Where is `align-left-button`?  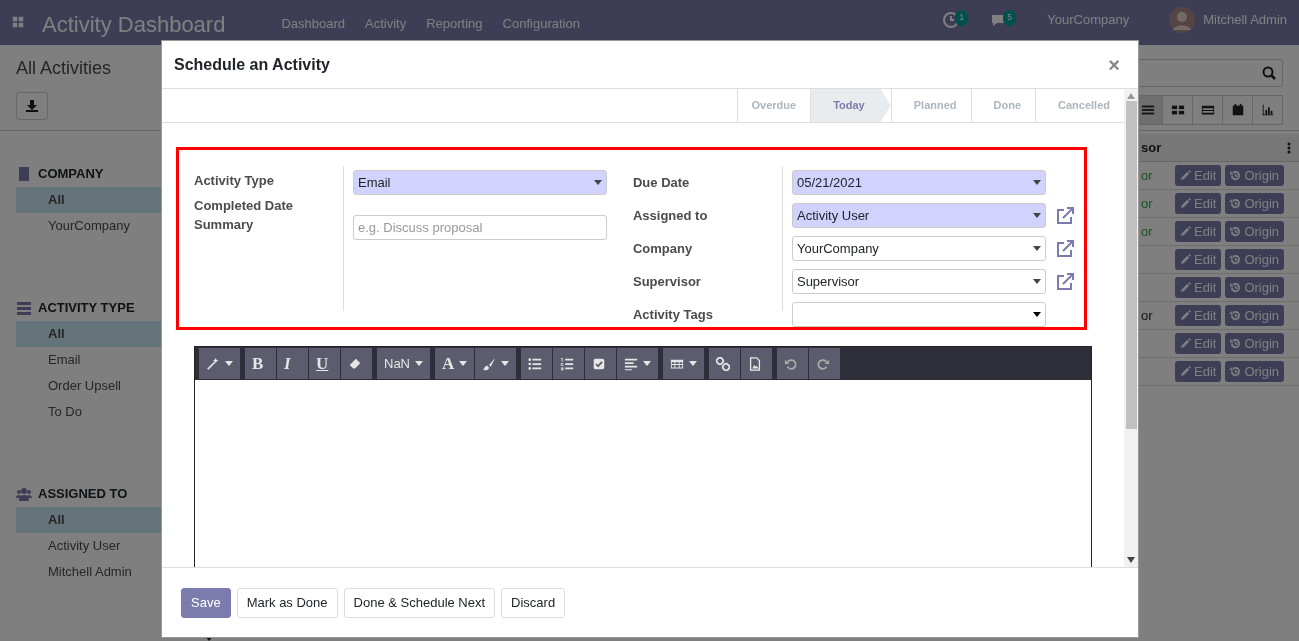
align-left-button is located at coordinates (638, 363).